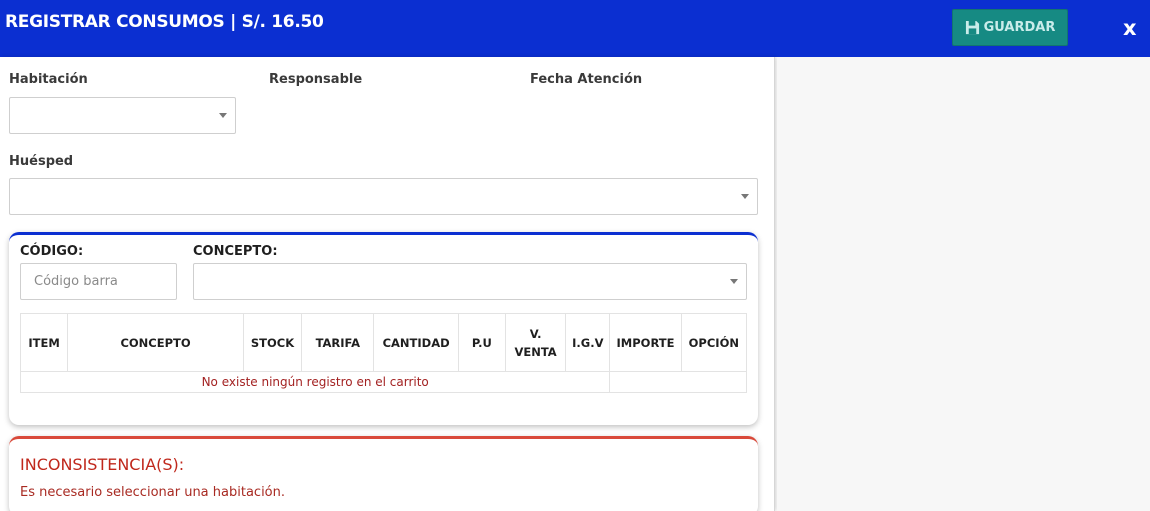 The width and height of the screenshot is (1150, 511). What do you see at coordinates (155, 342) in the screenshot?
I see `column-header: CONCEPTO` at bounding box center [155, 342].